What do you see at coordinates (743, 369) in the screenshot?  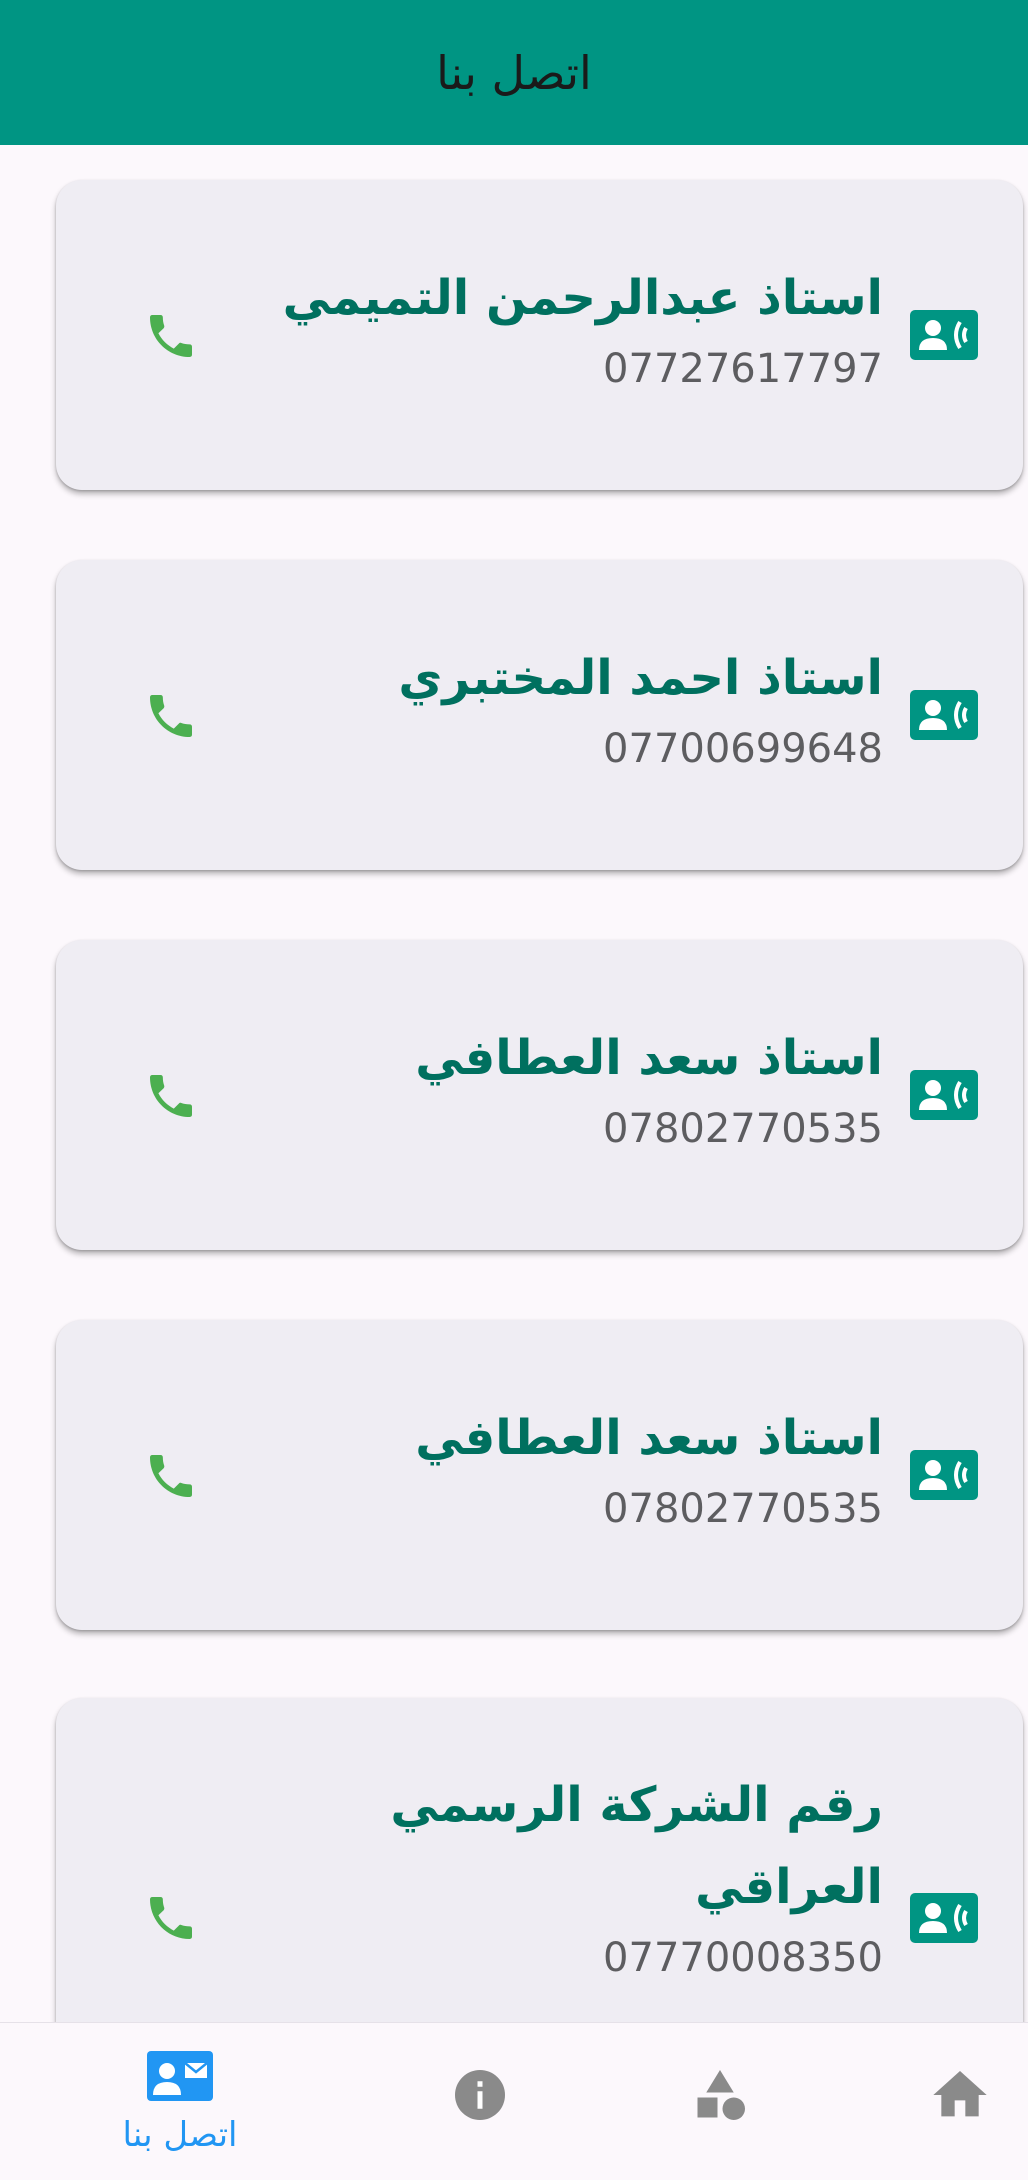 I see `contact-phone-number: 07727617797` at bounding box center [743, 369].